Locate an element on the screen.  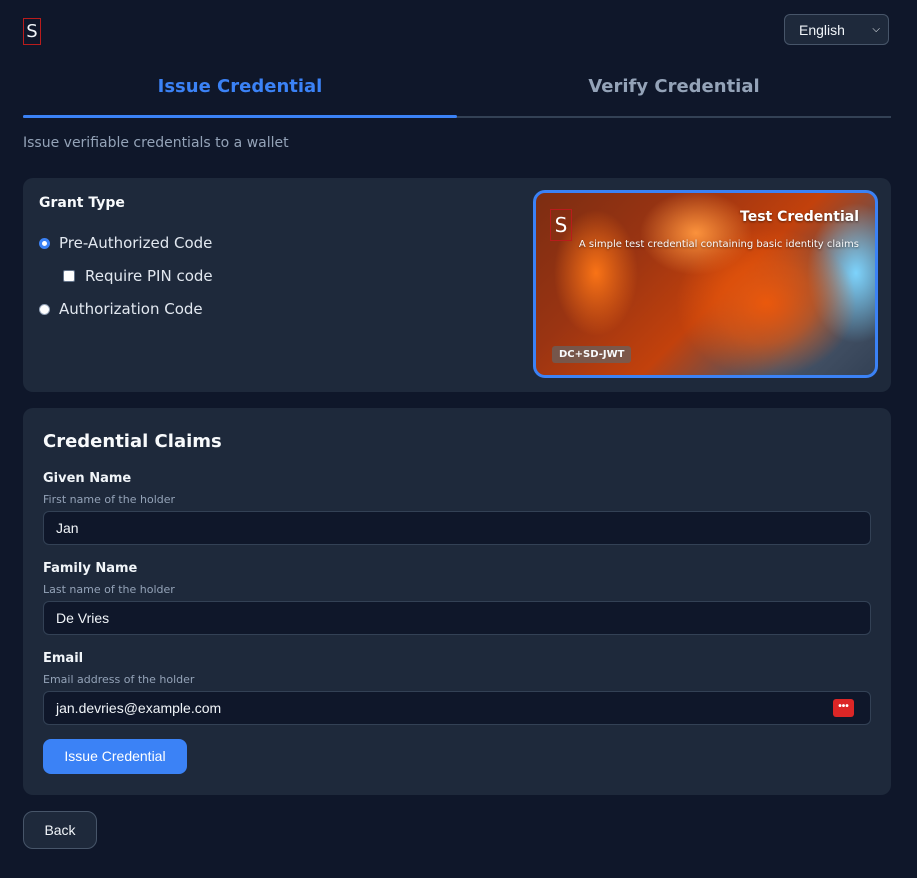
radio-authorization-code is located at coordinates (44, 309).